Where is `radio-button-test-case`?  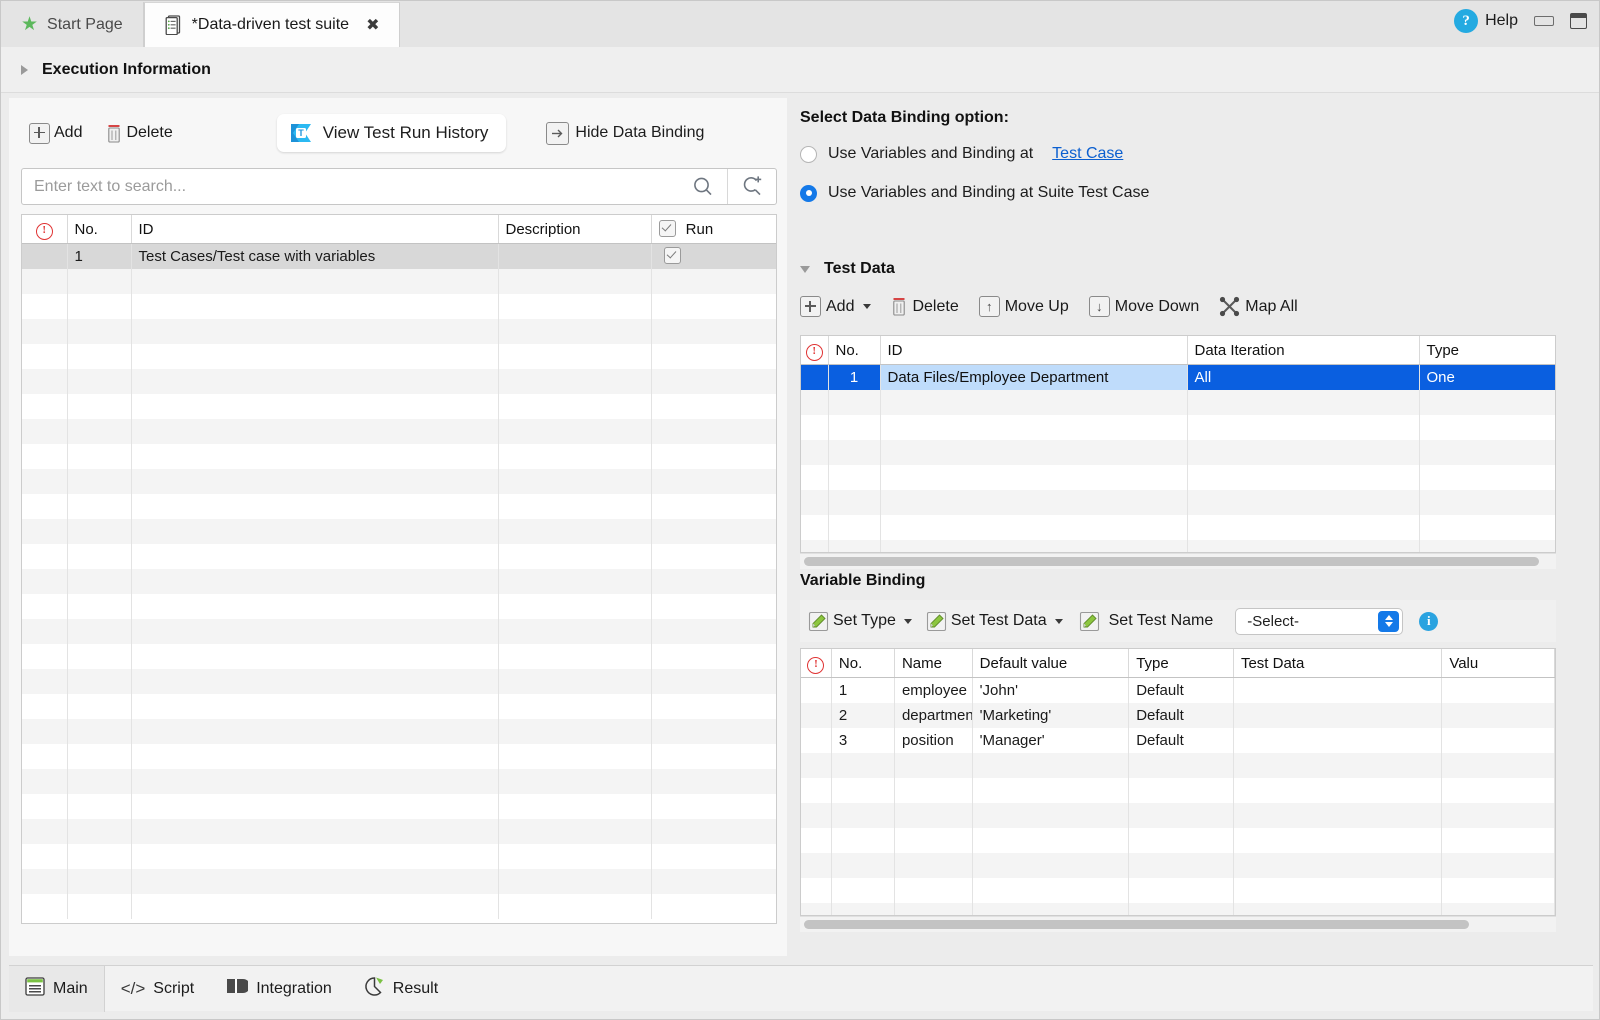
radio-button-test-case is located at coordinates (808, 154).